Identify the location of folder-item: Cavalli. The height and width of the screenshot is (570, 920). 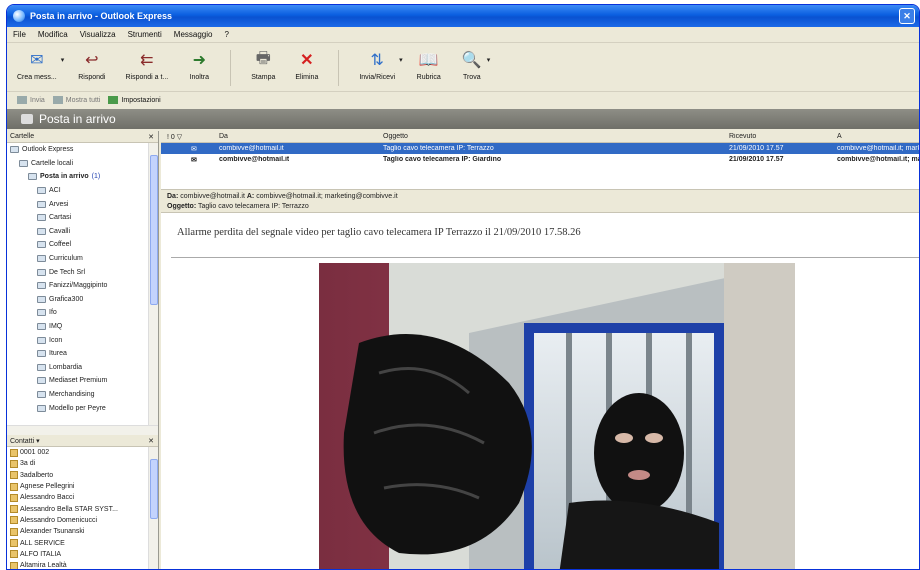
(82, 232).